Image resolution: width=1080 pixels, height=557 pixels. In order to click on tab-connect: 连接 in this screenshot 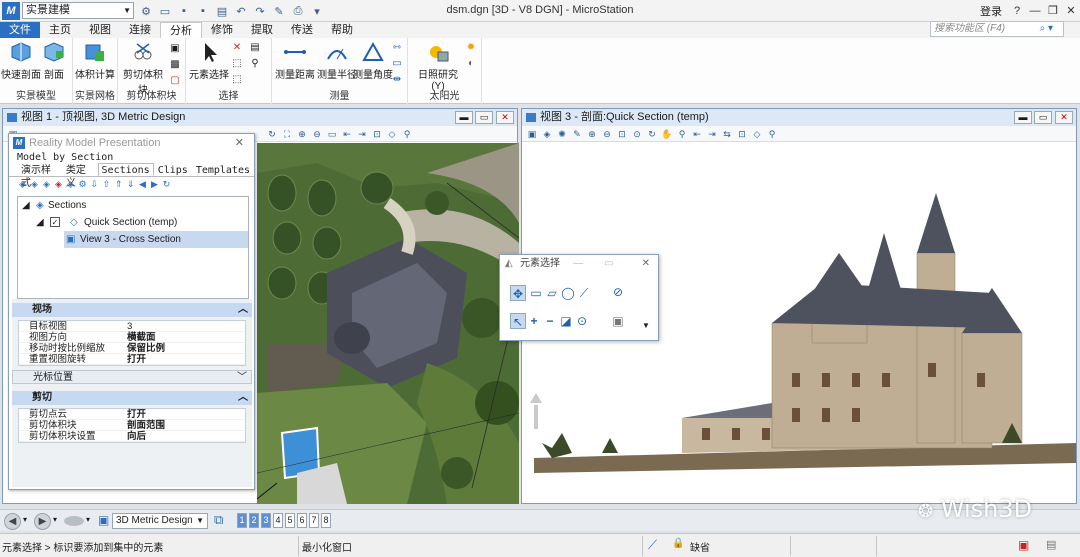, I will do `click(140, 30)`.